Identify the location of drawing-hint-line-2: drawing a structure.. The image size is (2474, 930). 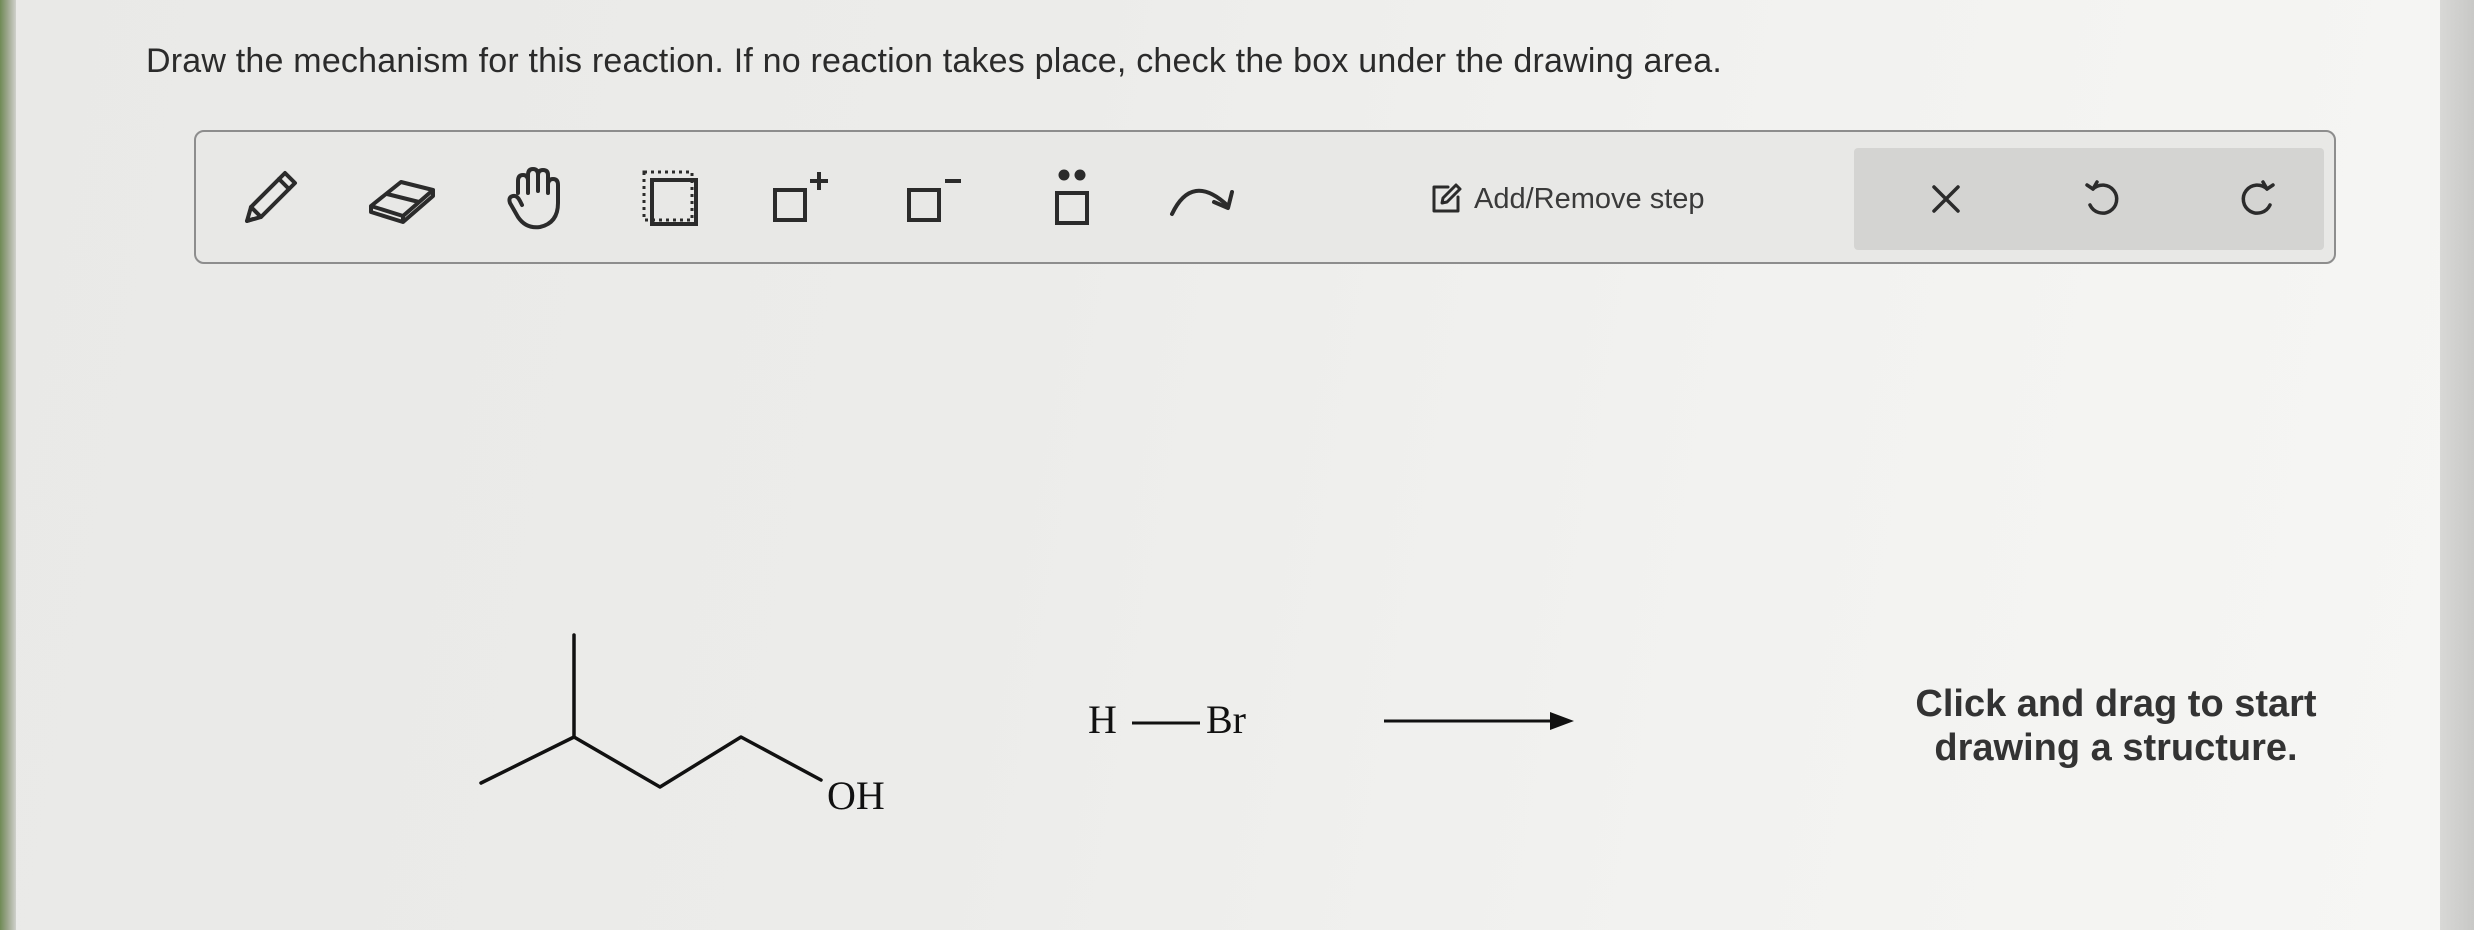
(2116, 748).